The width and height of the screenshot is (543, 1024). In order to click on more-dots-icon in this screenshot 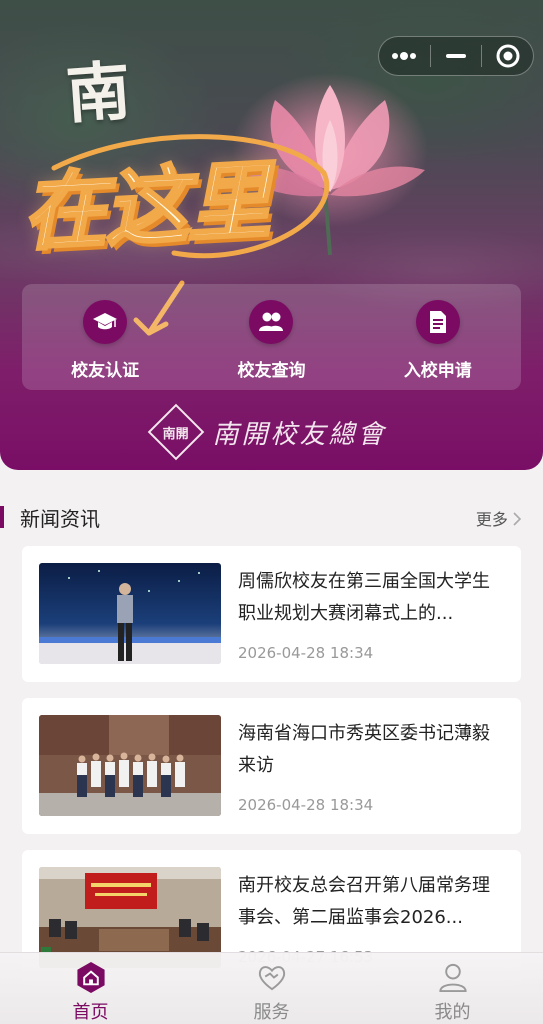, I will do `click(404, 56)`.